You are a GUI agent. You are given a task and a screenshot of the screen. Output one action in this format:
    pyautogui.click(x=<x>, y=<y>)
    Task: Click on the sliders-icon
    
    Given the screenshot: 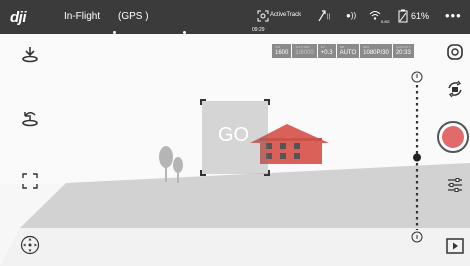 What is the action you would take?
    pyautogui.click(x=455, y=185)
    